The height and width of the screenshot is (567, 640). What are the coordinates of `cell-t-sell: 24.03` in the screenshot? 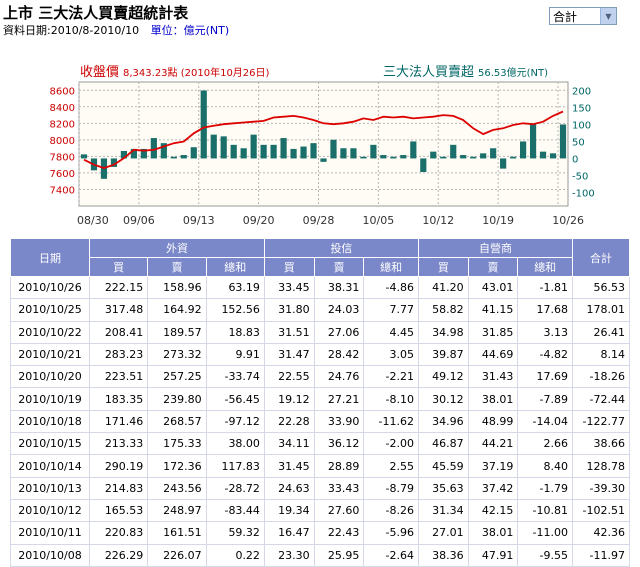 It's located at (339, 310).